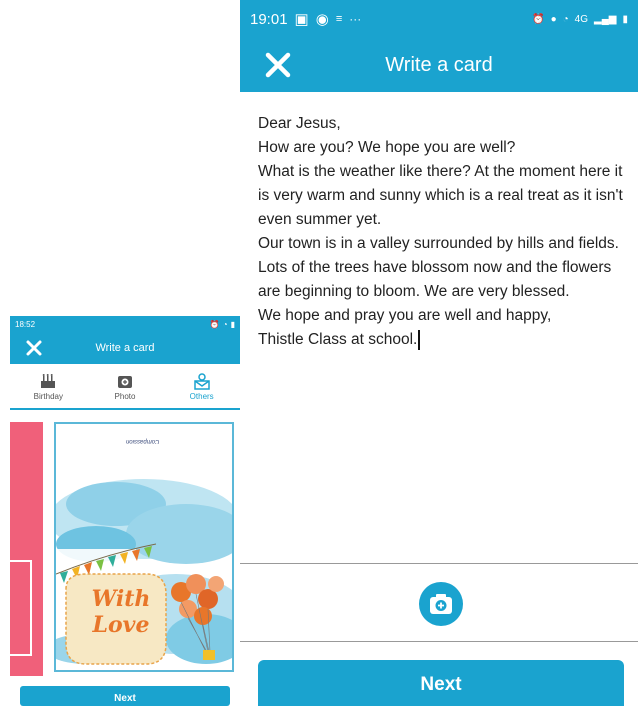 This screenshot has height=706, width=638. What do you see at coordinates (419, 339) in the screenshot?
I see `text-cursor` at bounding box center [419, 339].